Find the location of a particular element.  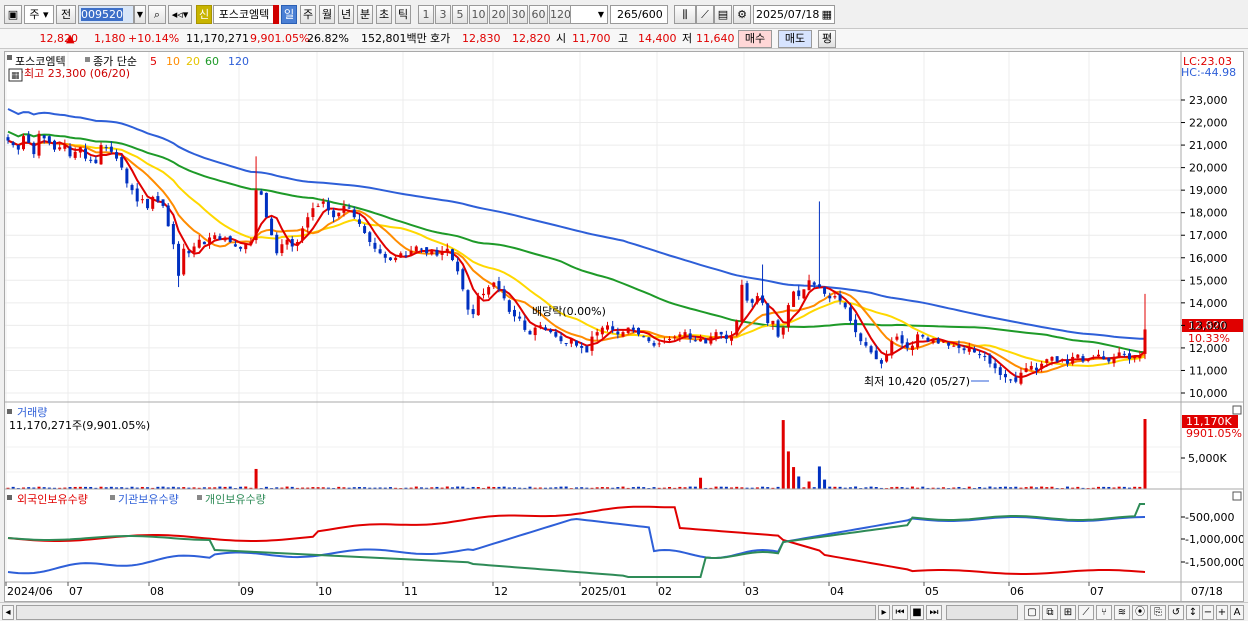

holding-panel-handle-icon is located at coordinates (9, 497).